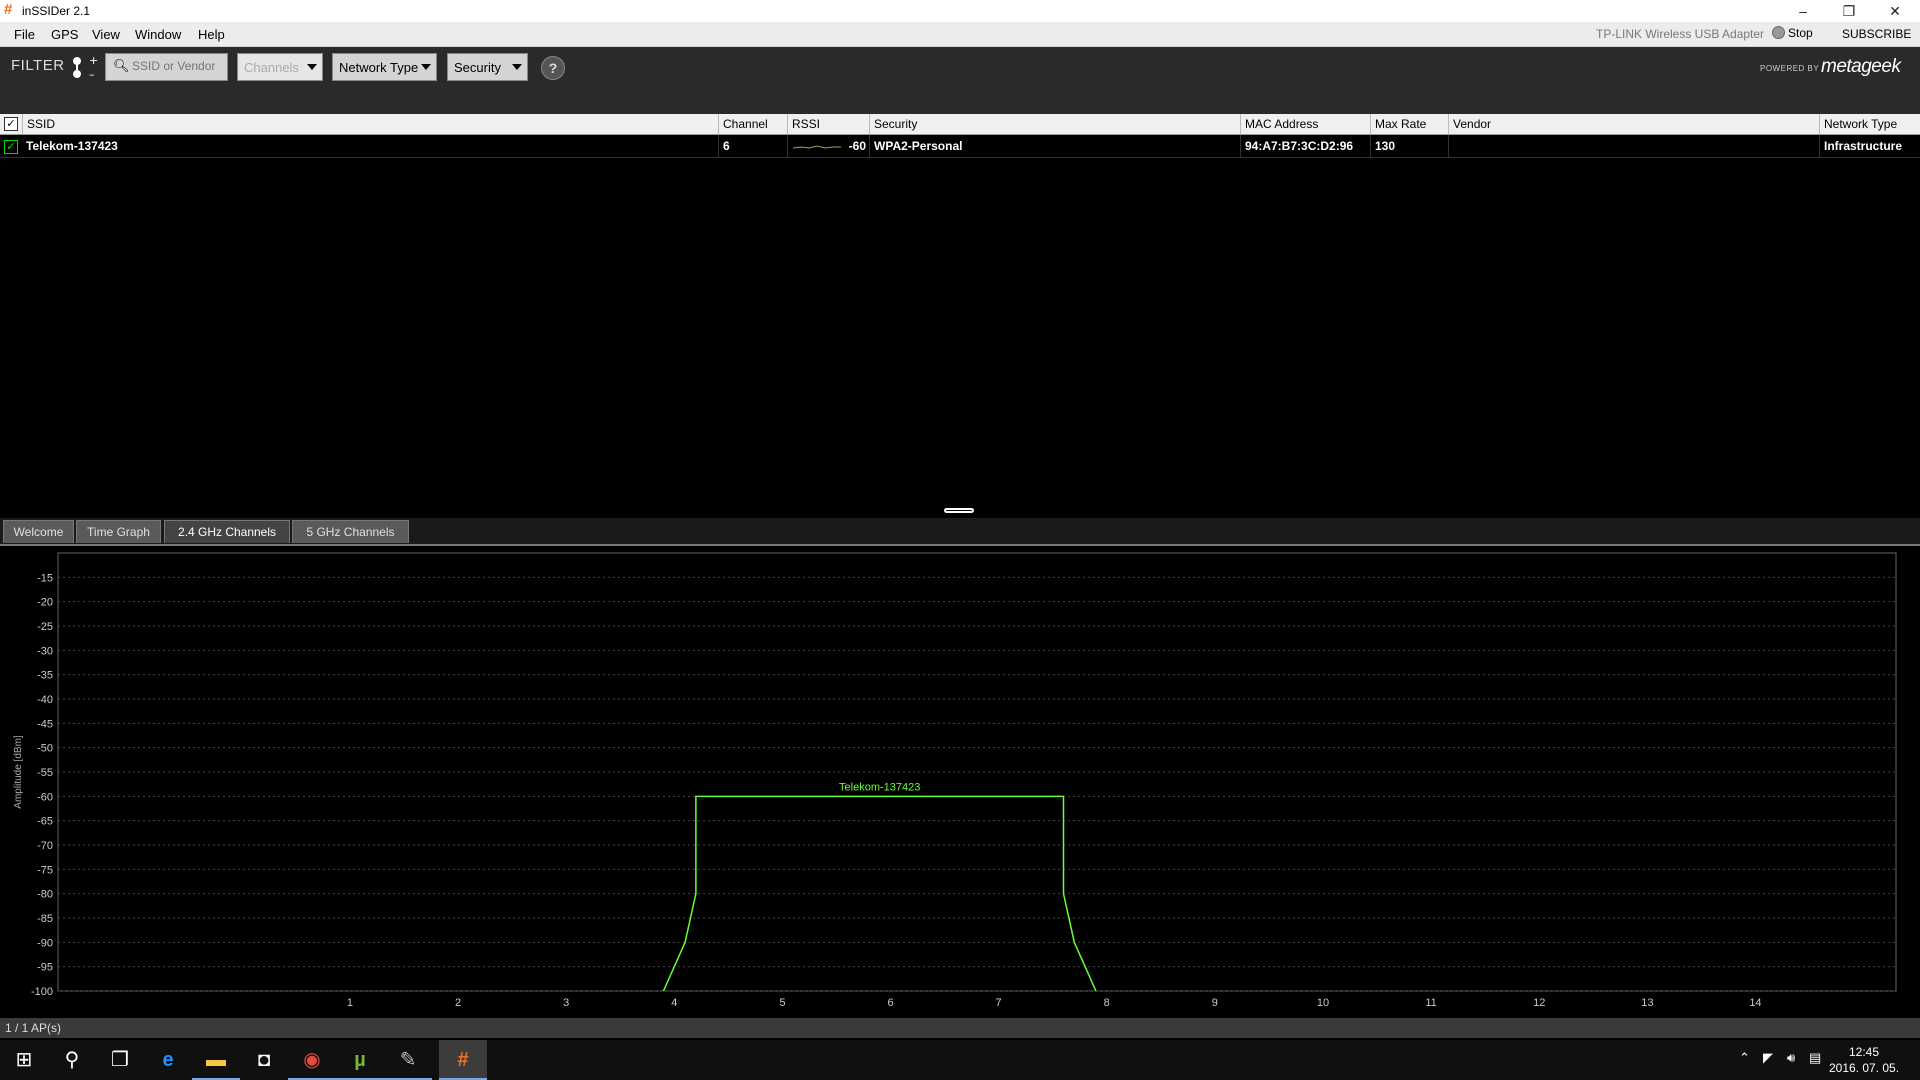  What do you see at coordinates (1680, 34) in the screenshot?
I see `adapter-label: TP-LINK Wireless USB Adapter` at bounding box center [1680, 34].